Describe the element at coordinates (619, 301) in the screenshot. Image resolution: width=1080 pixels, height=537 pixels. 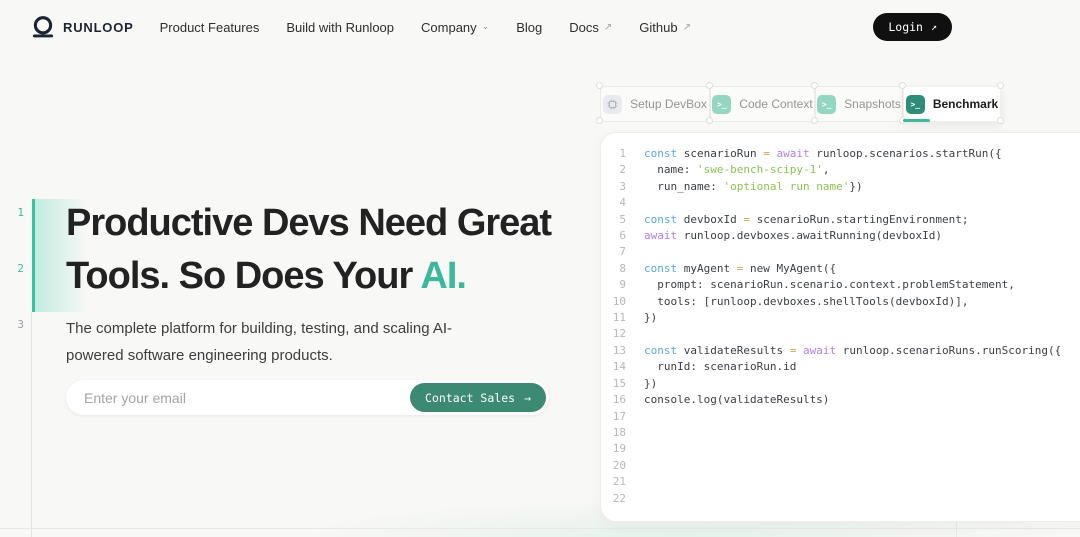
I see `code-line-number: 10` at that location.